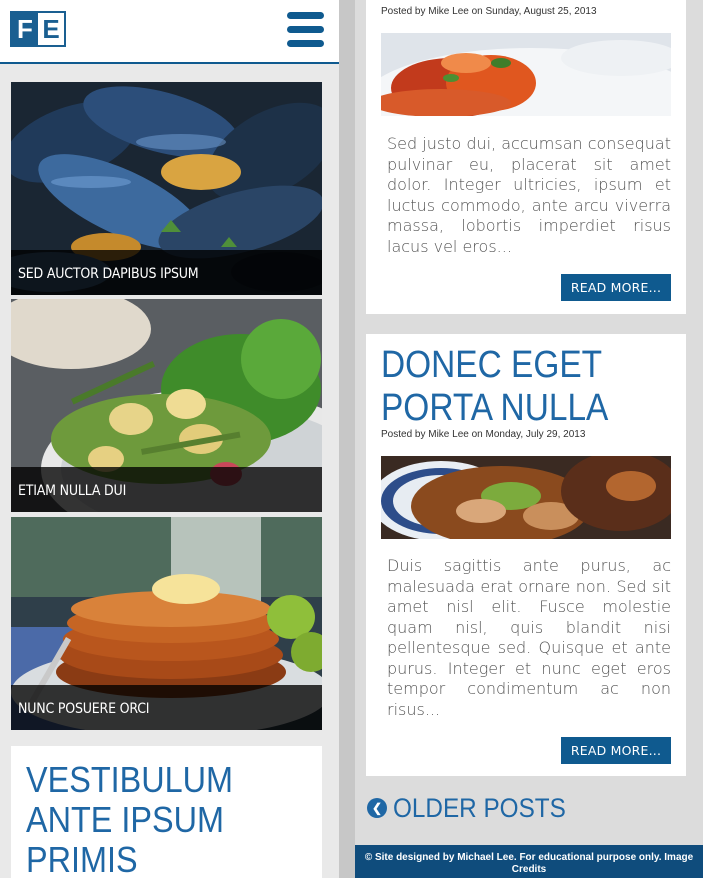 This screenshot has height=878, width=703. I want to click on older-posts-link: ❮ OLDER POSTS, so click(476, 808).